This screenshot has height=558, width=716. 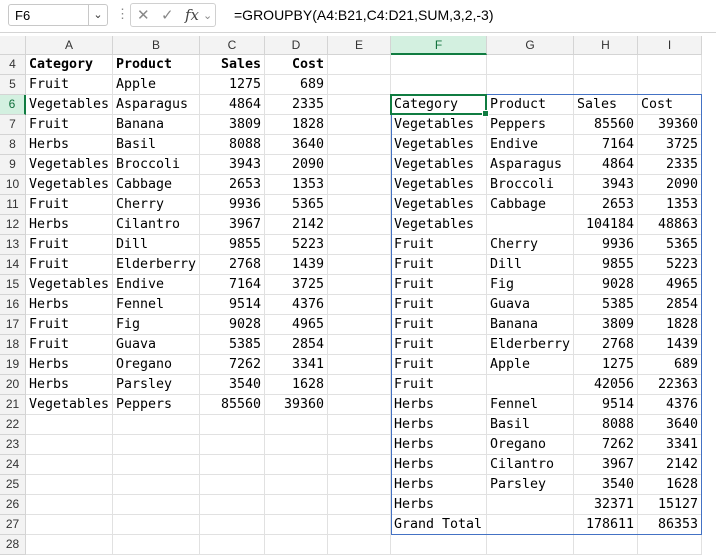 What do you see at coordinates (439, 485) in the screenshot?
I see `cell-f25: Herbs` at bounding box center [439, 485].